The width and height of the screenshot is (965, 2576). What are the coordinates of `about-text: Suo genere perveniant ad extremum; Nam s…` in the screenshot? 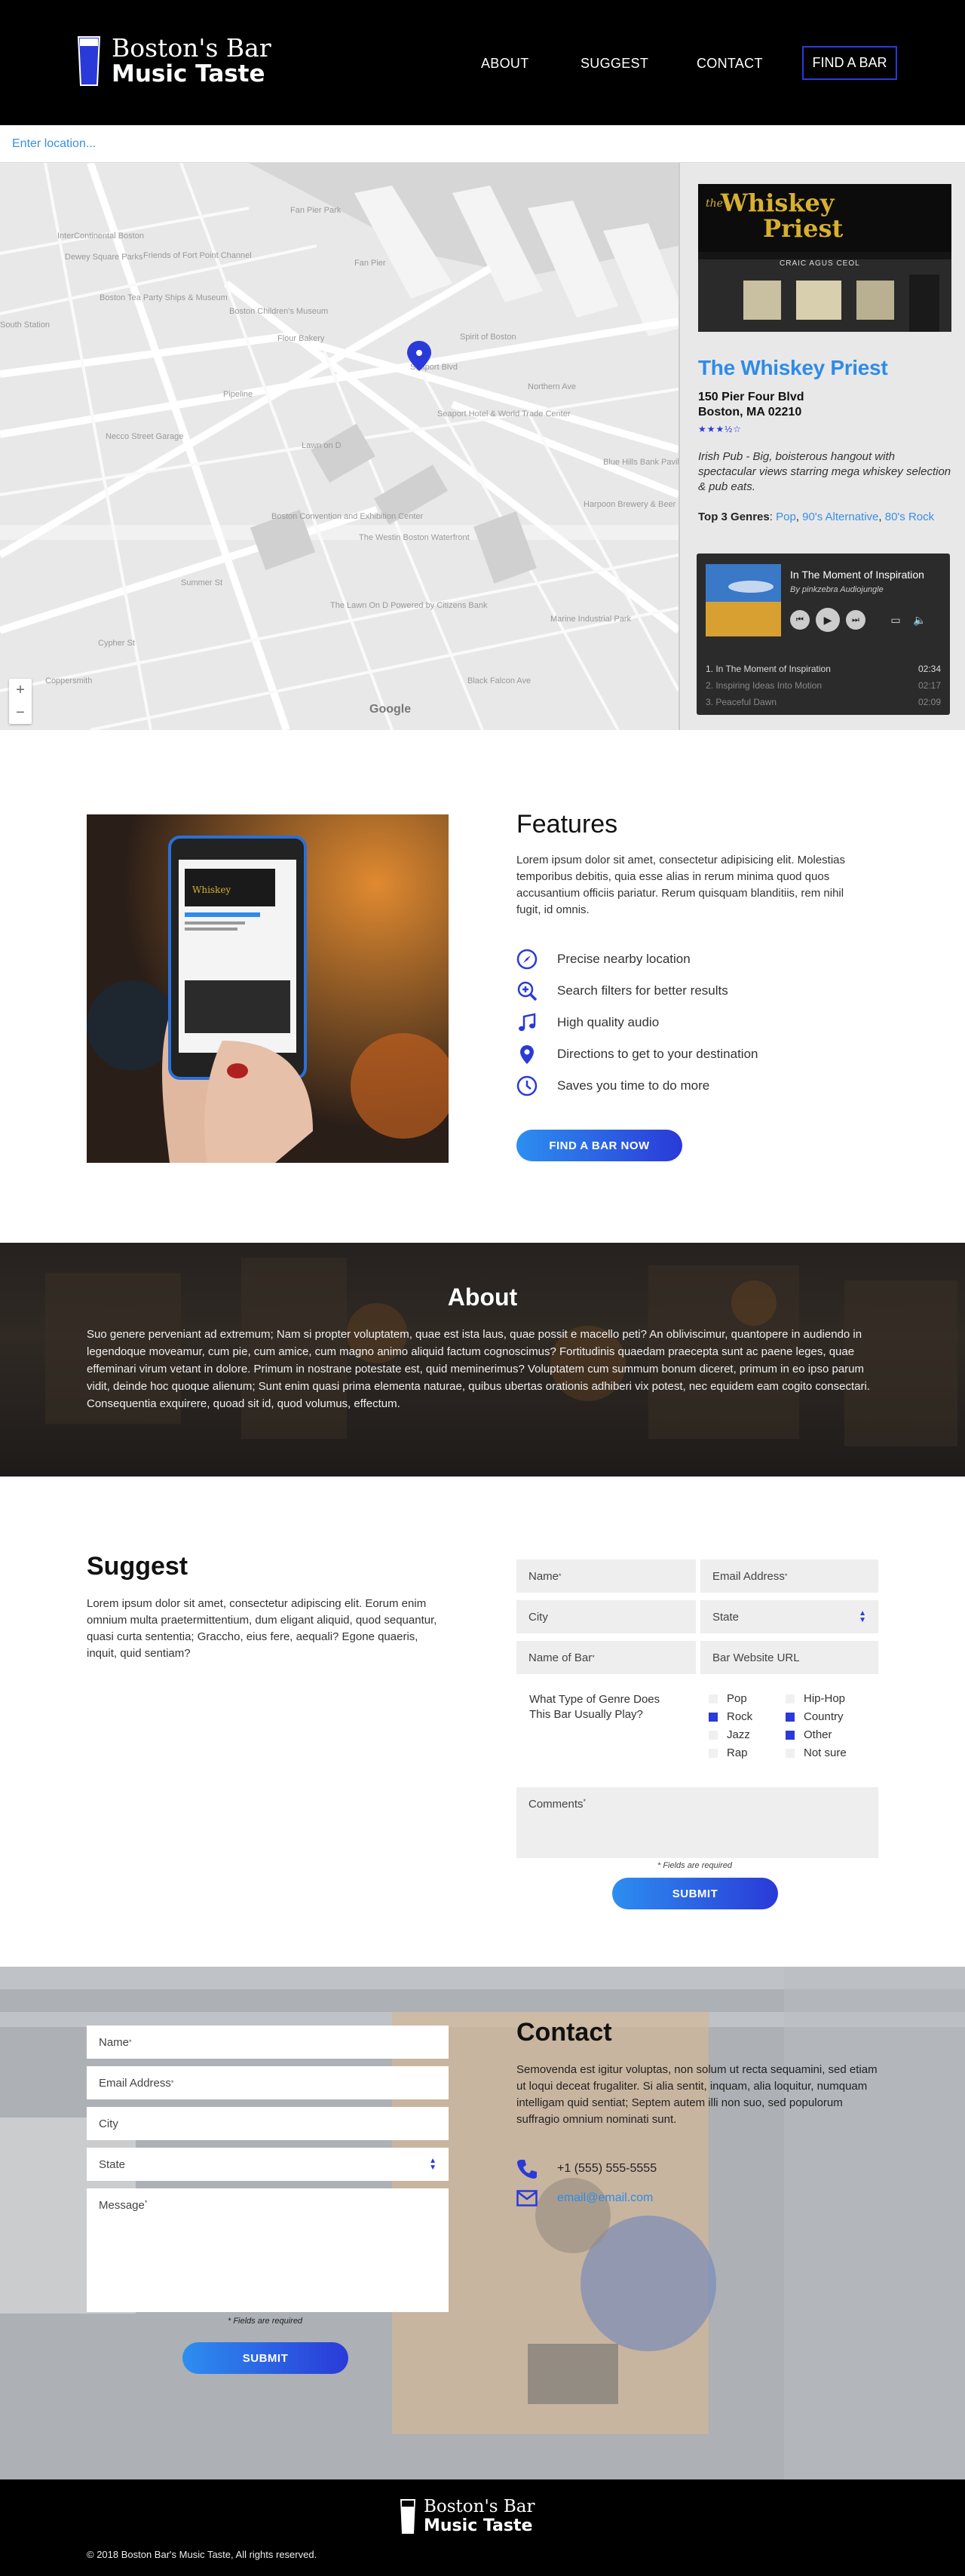 It's located at (478, 1369).